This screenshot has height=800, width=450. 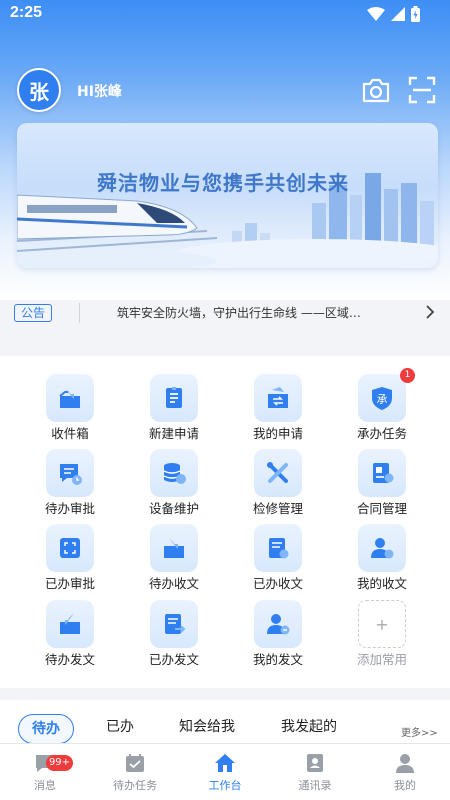 I want to click on my-request-icon, so click(x=278, y=398).